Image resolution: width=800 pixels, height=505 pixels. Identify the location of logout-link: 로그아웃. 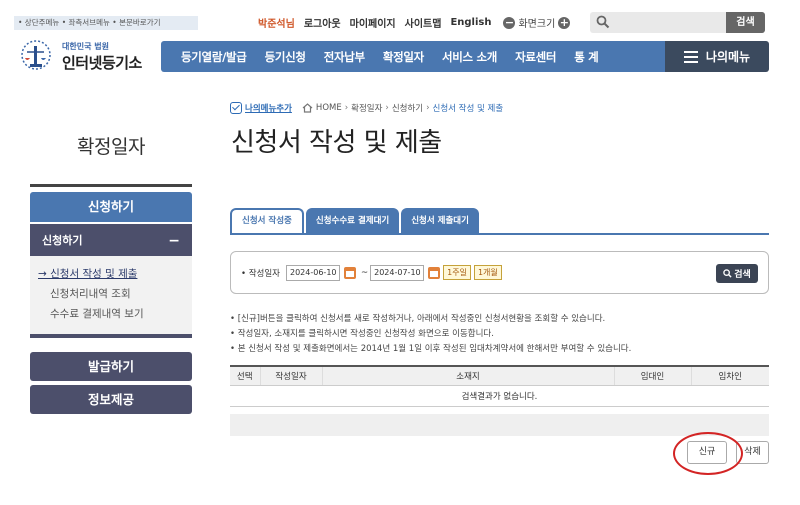
(322, 22).